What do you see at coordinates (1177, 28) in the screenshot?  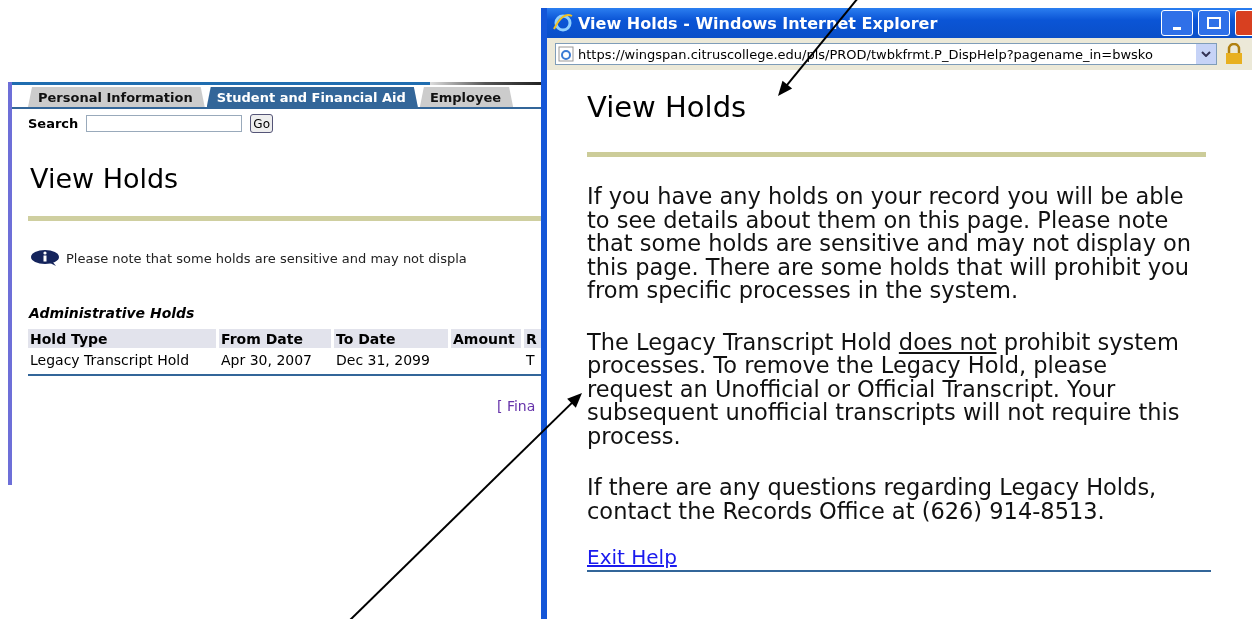 I see `minimize-icon` at bounding box center [1177, 28].